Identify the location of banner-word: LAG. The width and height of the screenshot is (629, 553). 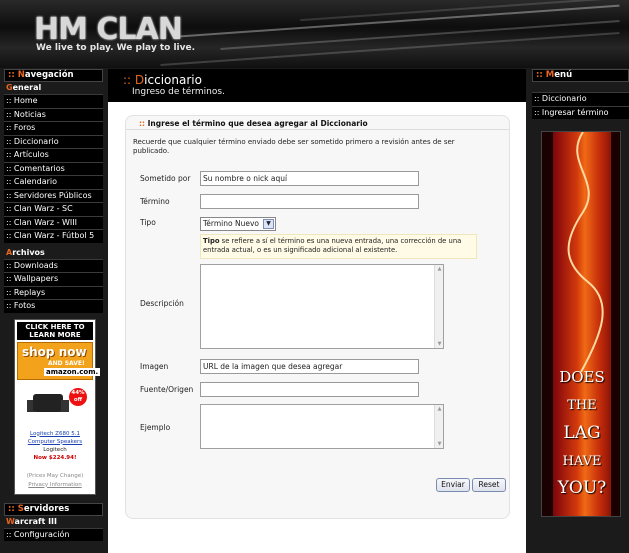
(582, 433).